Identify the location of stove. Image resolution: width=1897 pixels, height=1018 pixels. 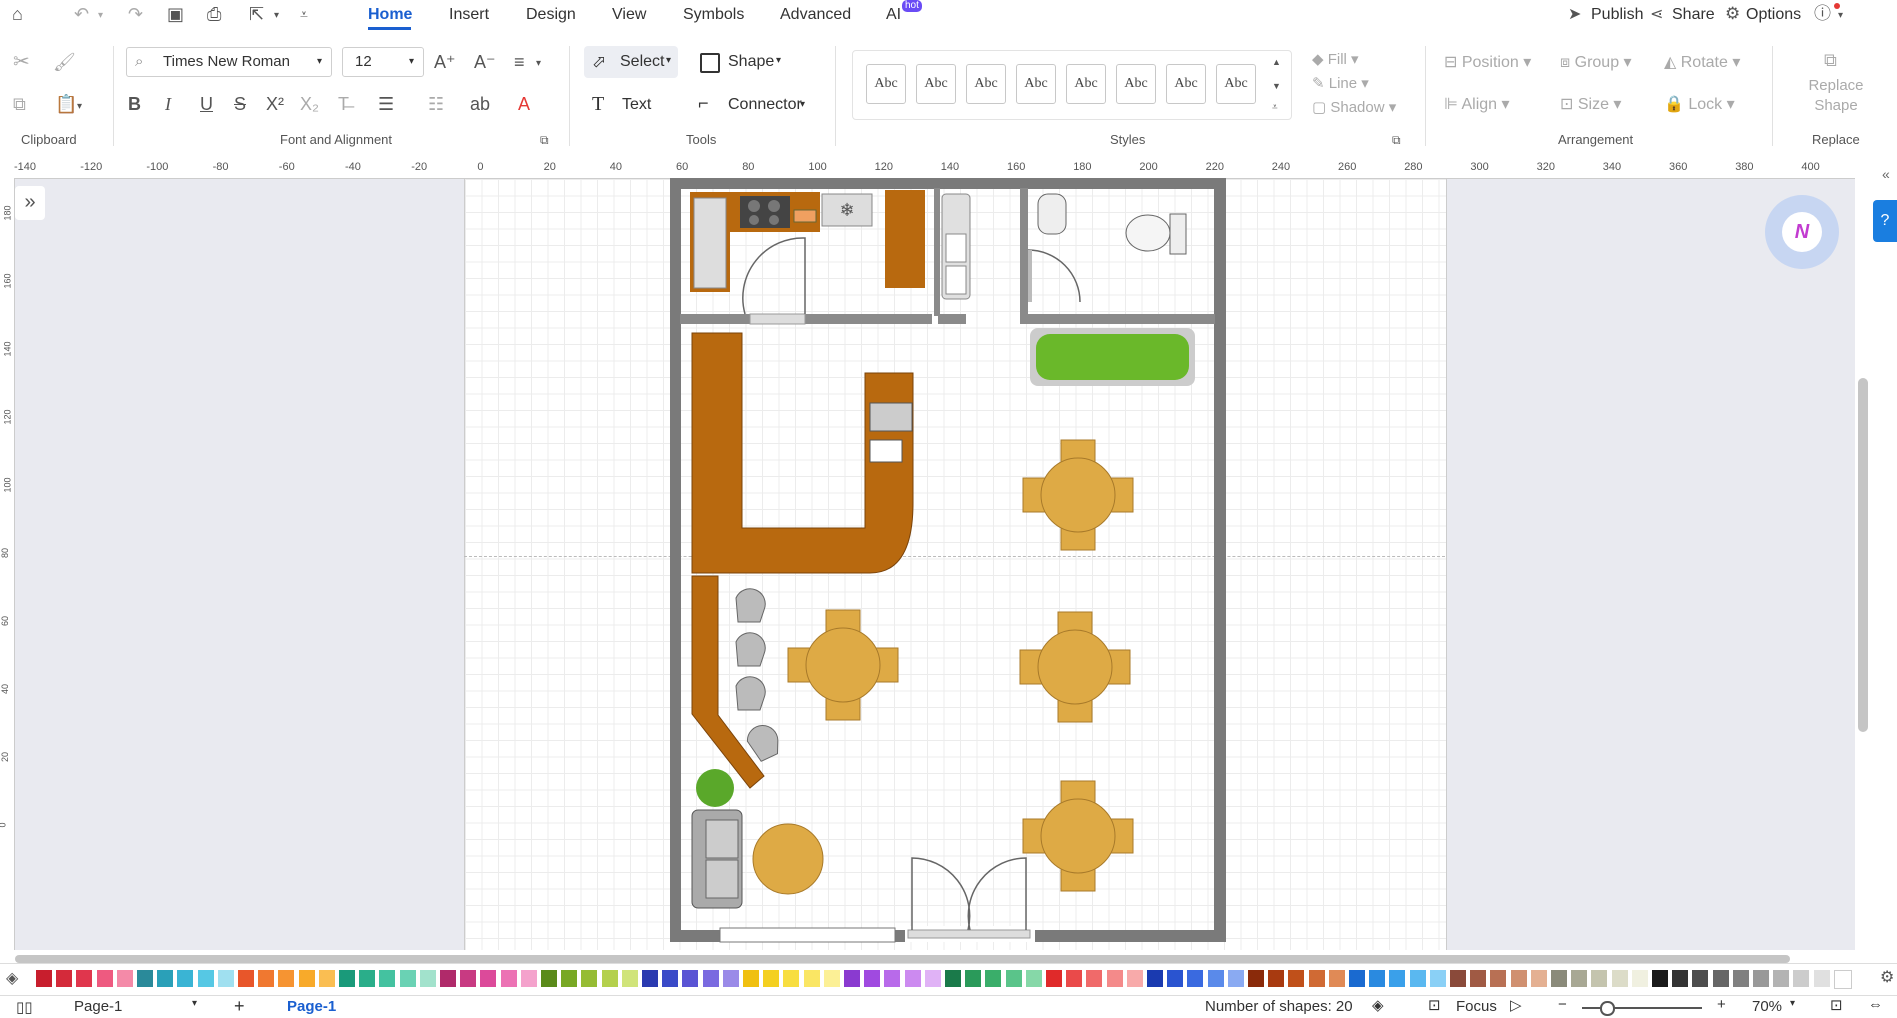
(765, 212).